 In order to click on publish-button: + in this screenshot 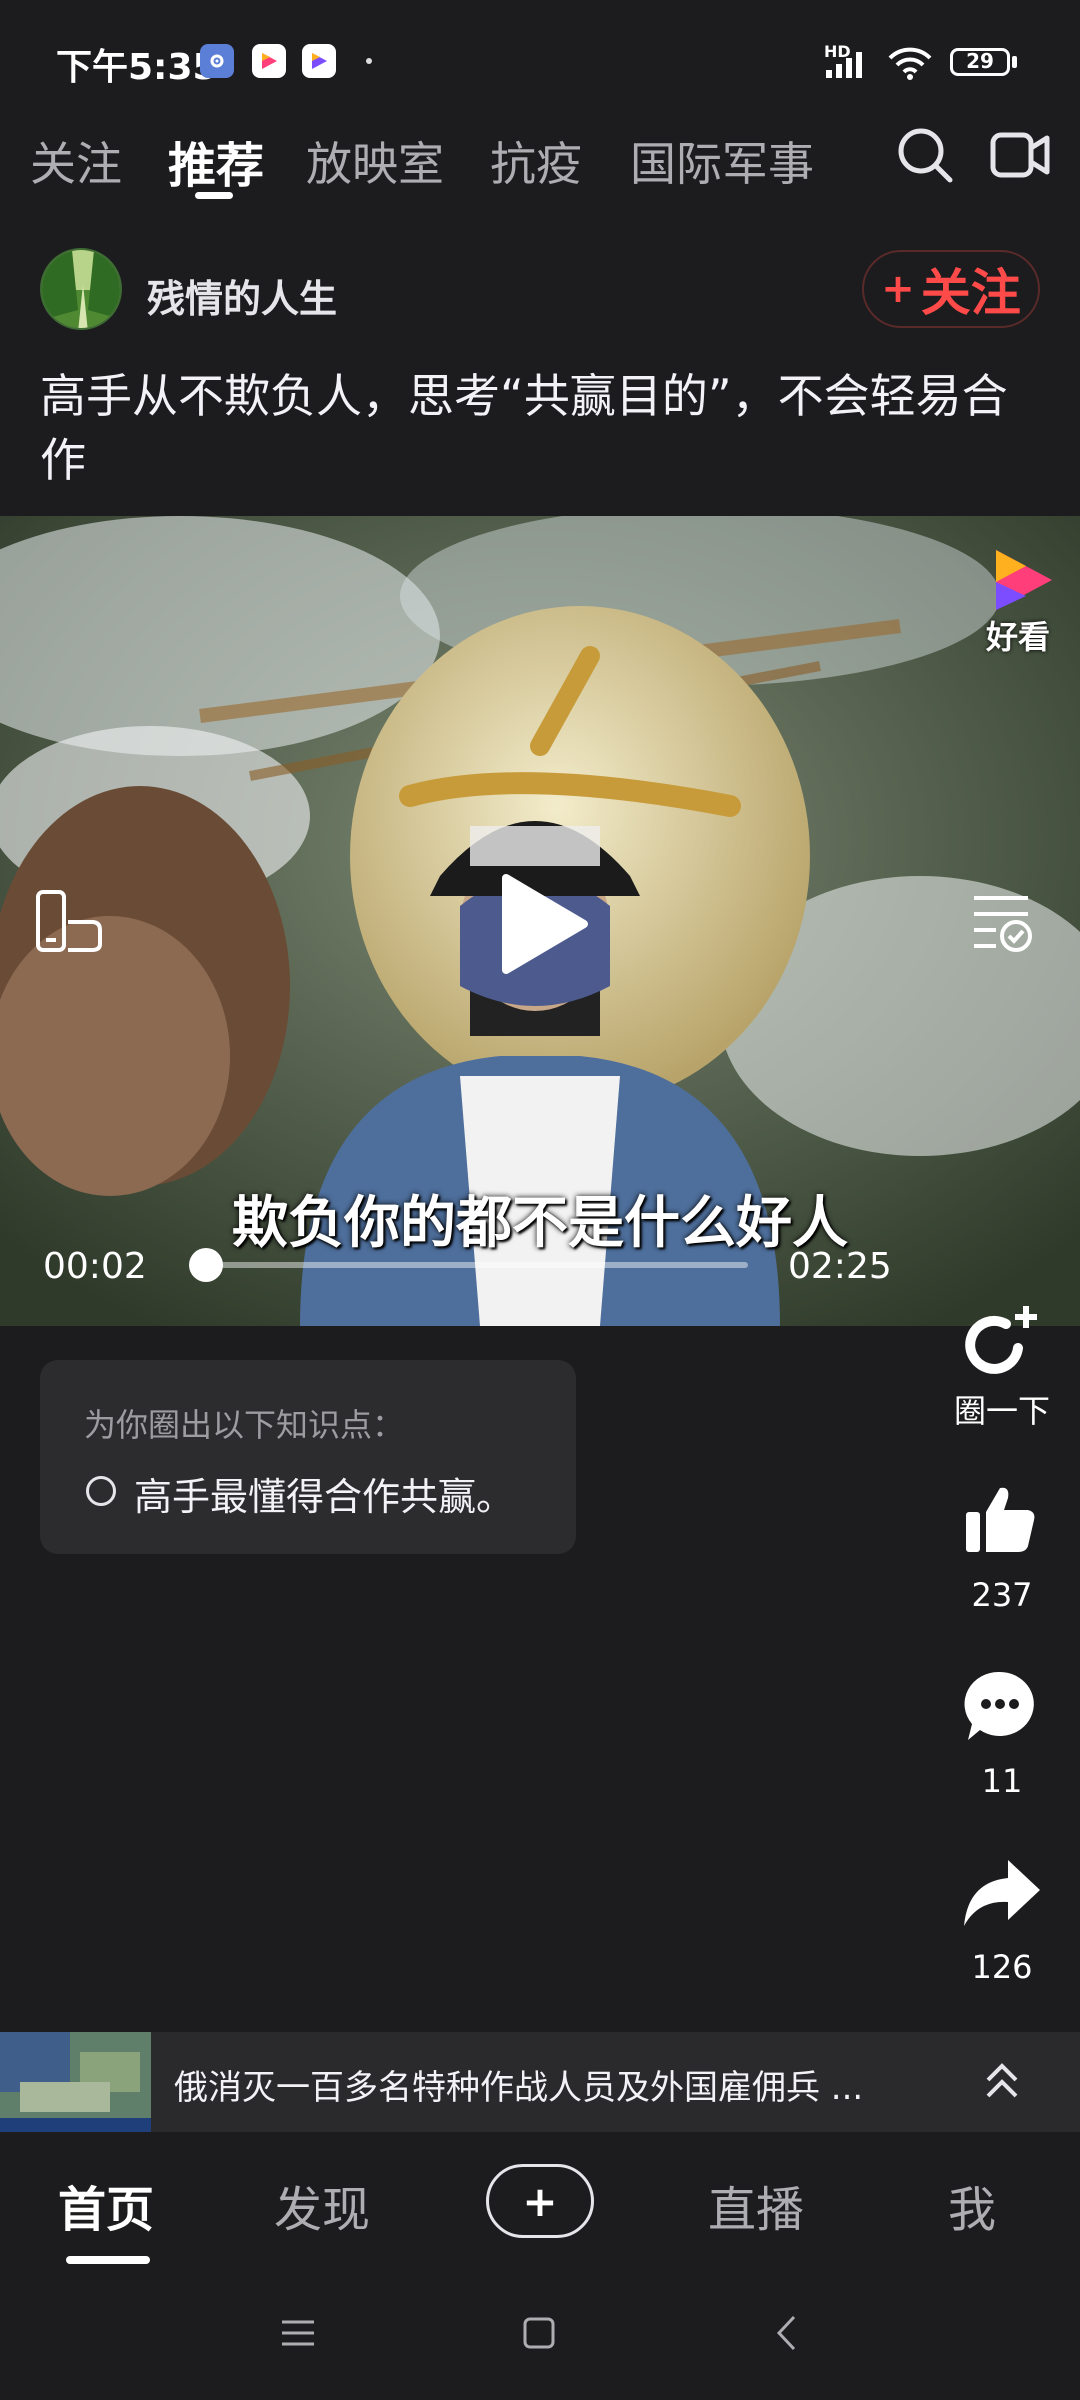, I will do `click(540, 2201)`.